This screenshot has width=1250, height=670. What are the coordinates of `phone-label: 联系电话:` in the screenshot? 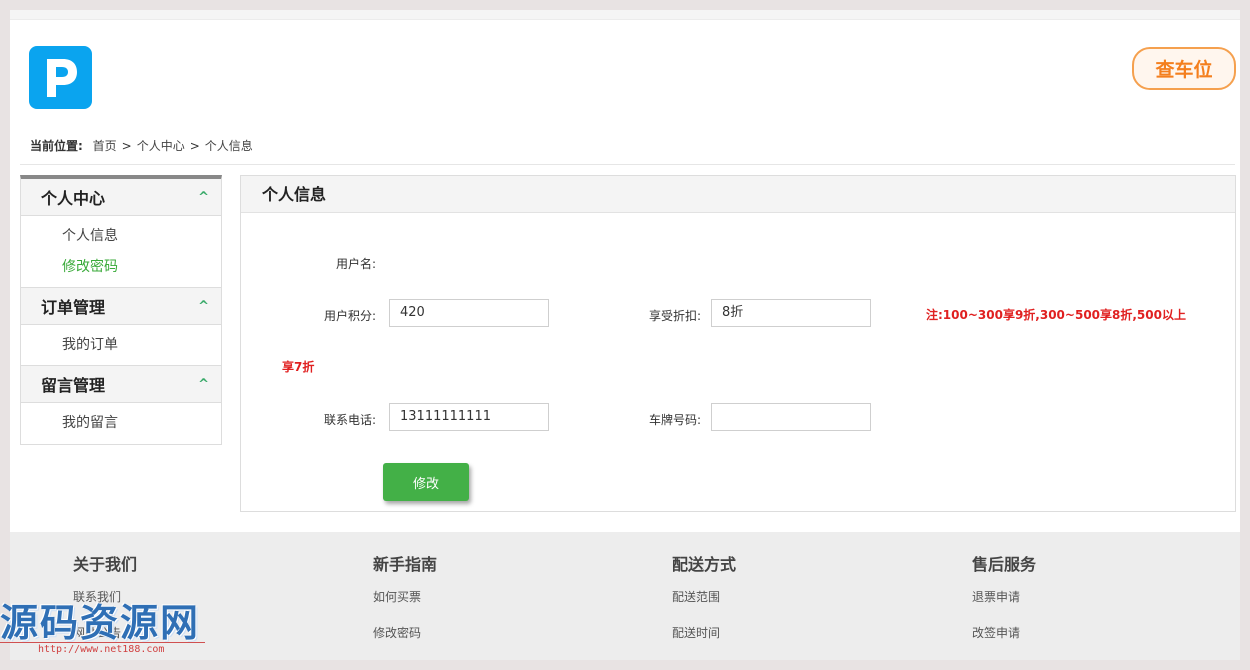 It's located at (349, 420).